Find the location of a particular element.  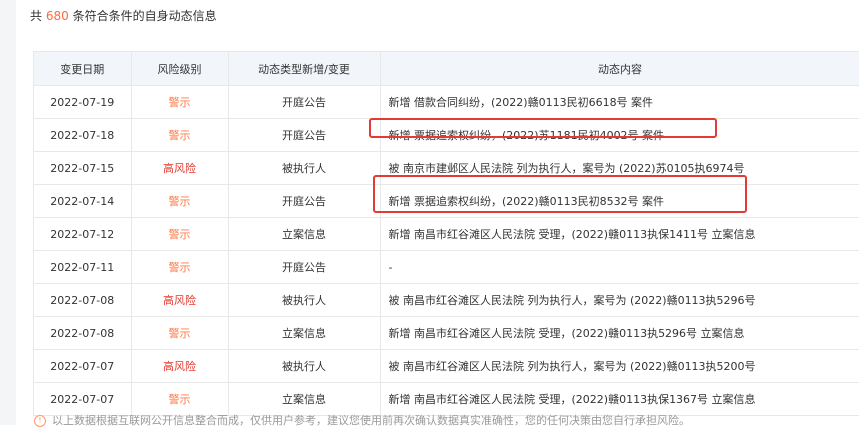

cell-change-date: 2022-07-12 is located at coordinates (83, 234).